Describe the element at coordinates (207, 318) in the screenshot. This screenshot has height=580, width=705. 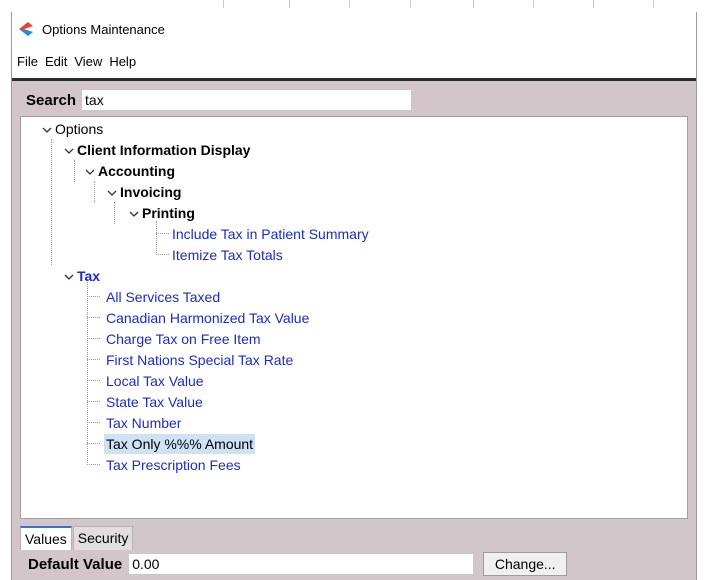
I see `tree-leaf-canadian-harmonized-tax-value: Canadian Harmonized Tax Value` at that location.